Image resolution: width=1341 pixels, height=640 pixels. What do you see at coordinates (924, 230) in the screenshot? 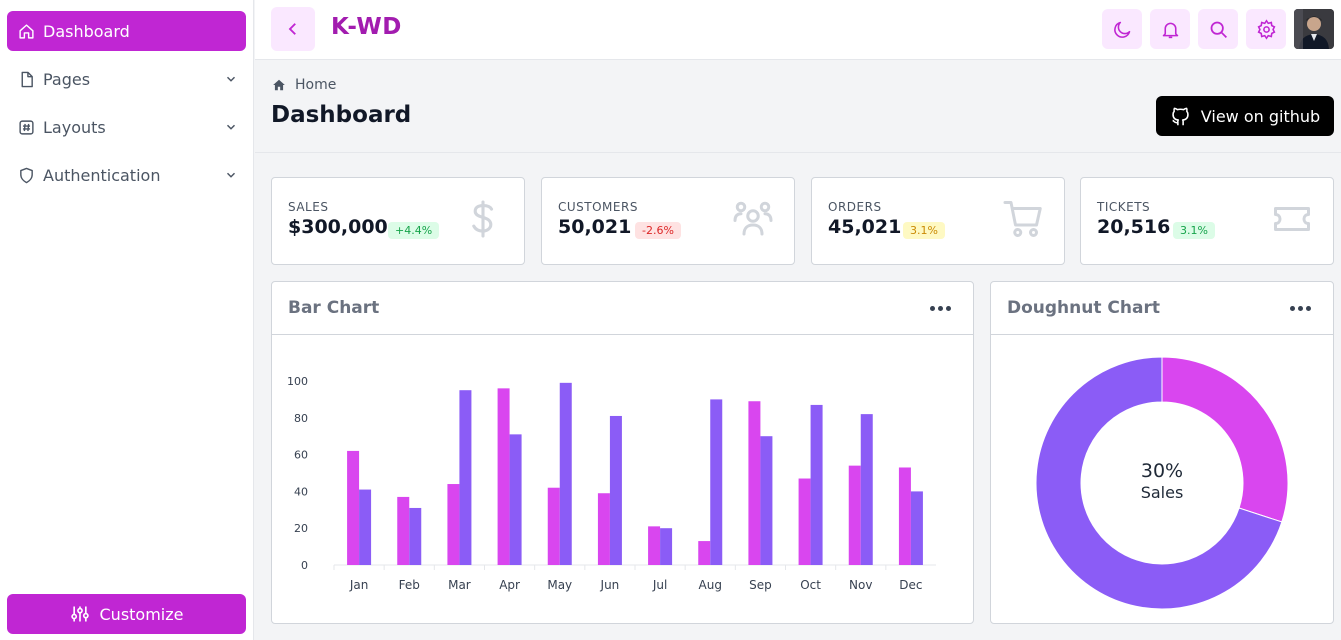
I see `stat-badge: 3.1%` at bounding box center [924, 230].